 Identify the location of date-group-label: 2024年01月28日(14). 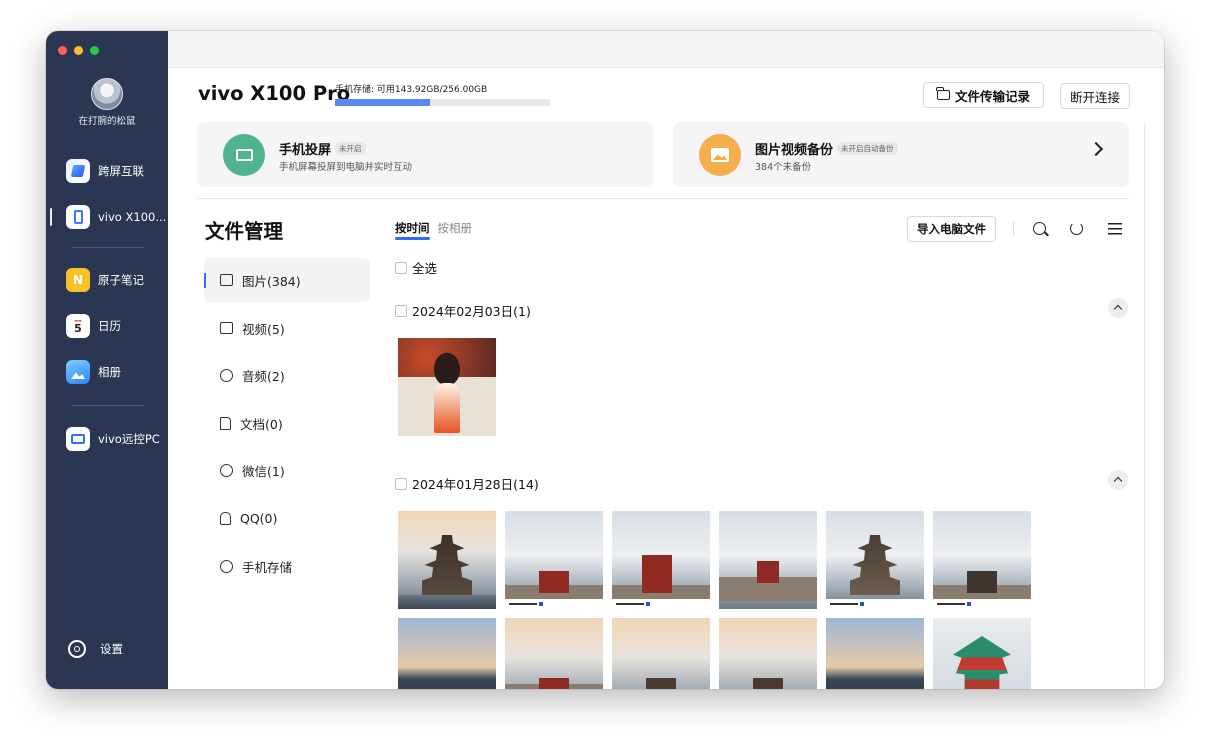
(475, 484).